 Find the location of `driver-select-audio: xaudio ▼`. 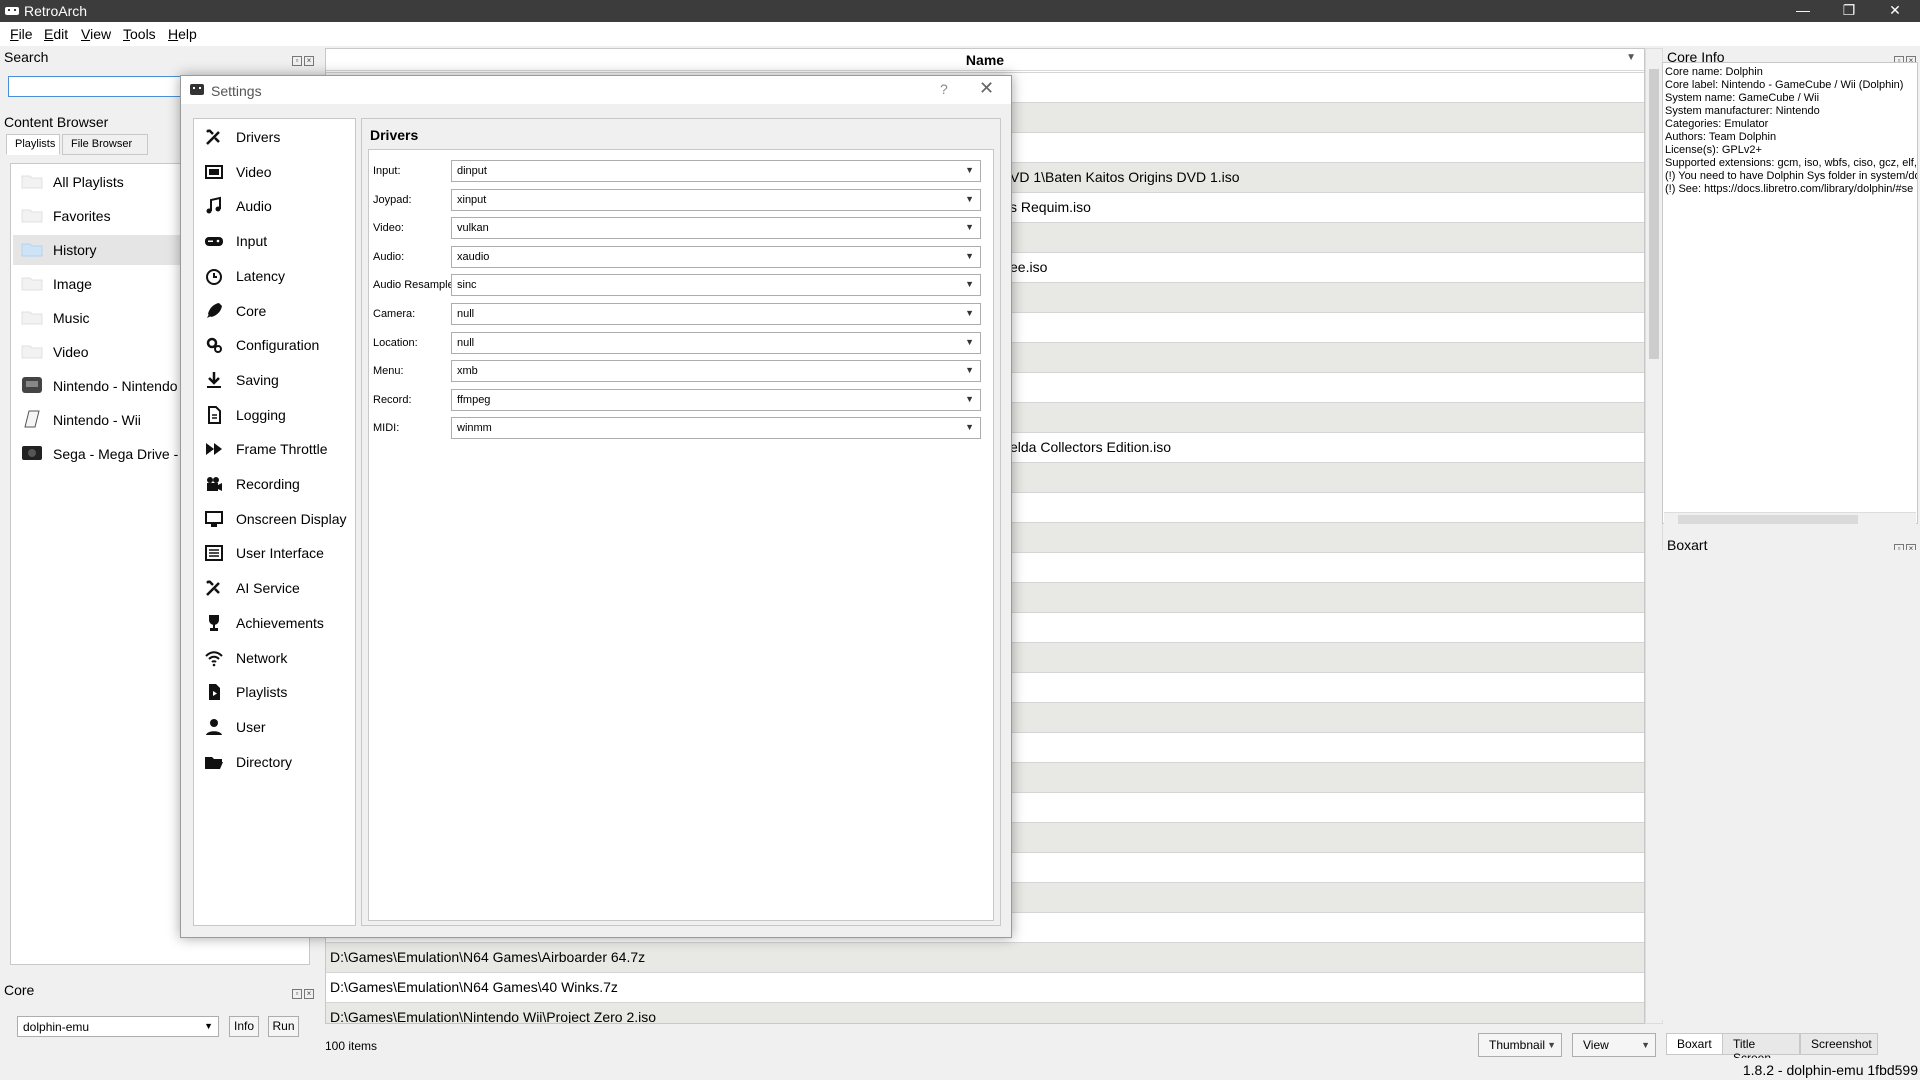

driver-select-audio: xaudio ▼ is located at coordinates (716, 256).